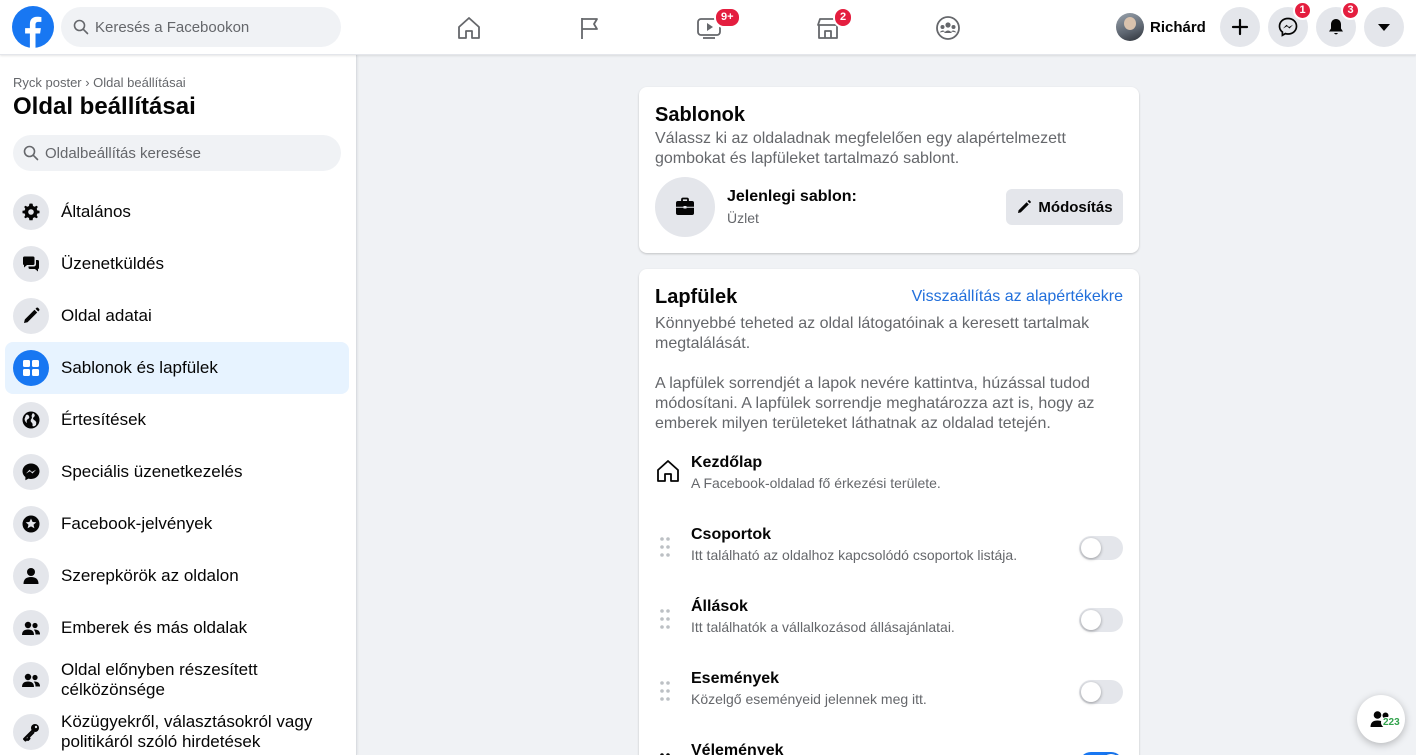  What do you see at coordinates (31, 420) in the screenshot?
I see `globe-icon` at bounding box center [31, 420].